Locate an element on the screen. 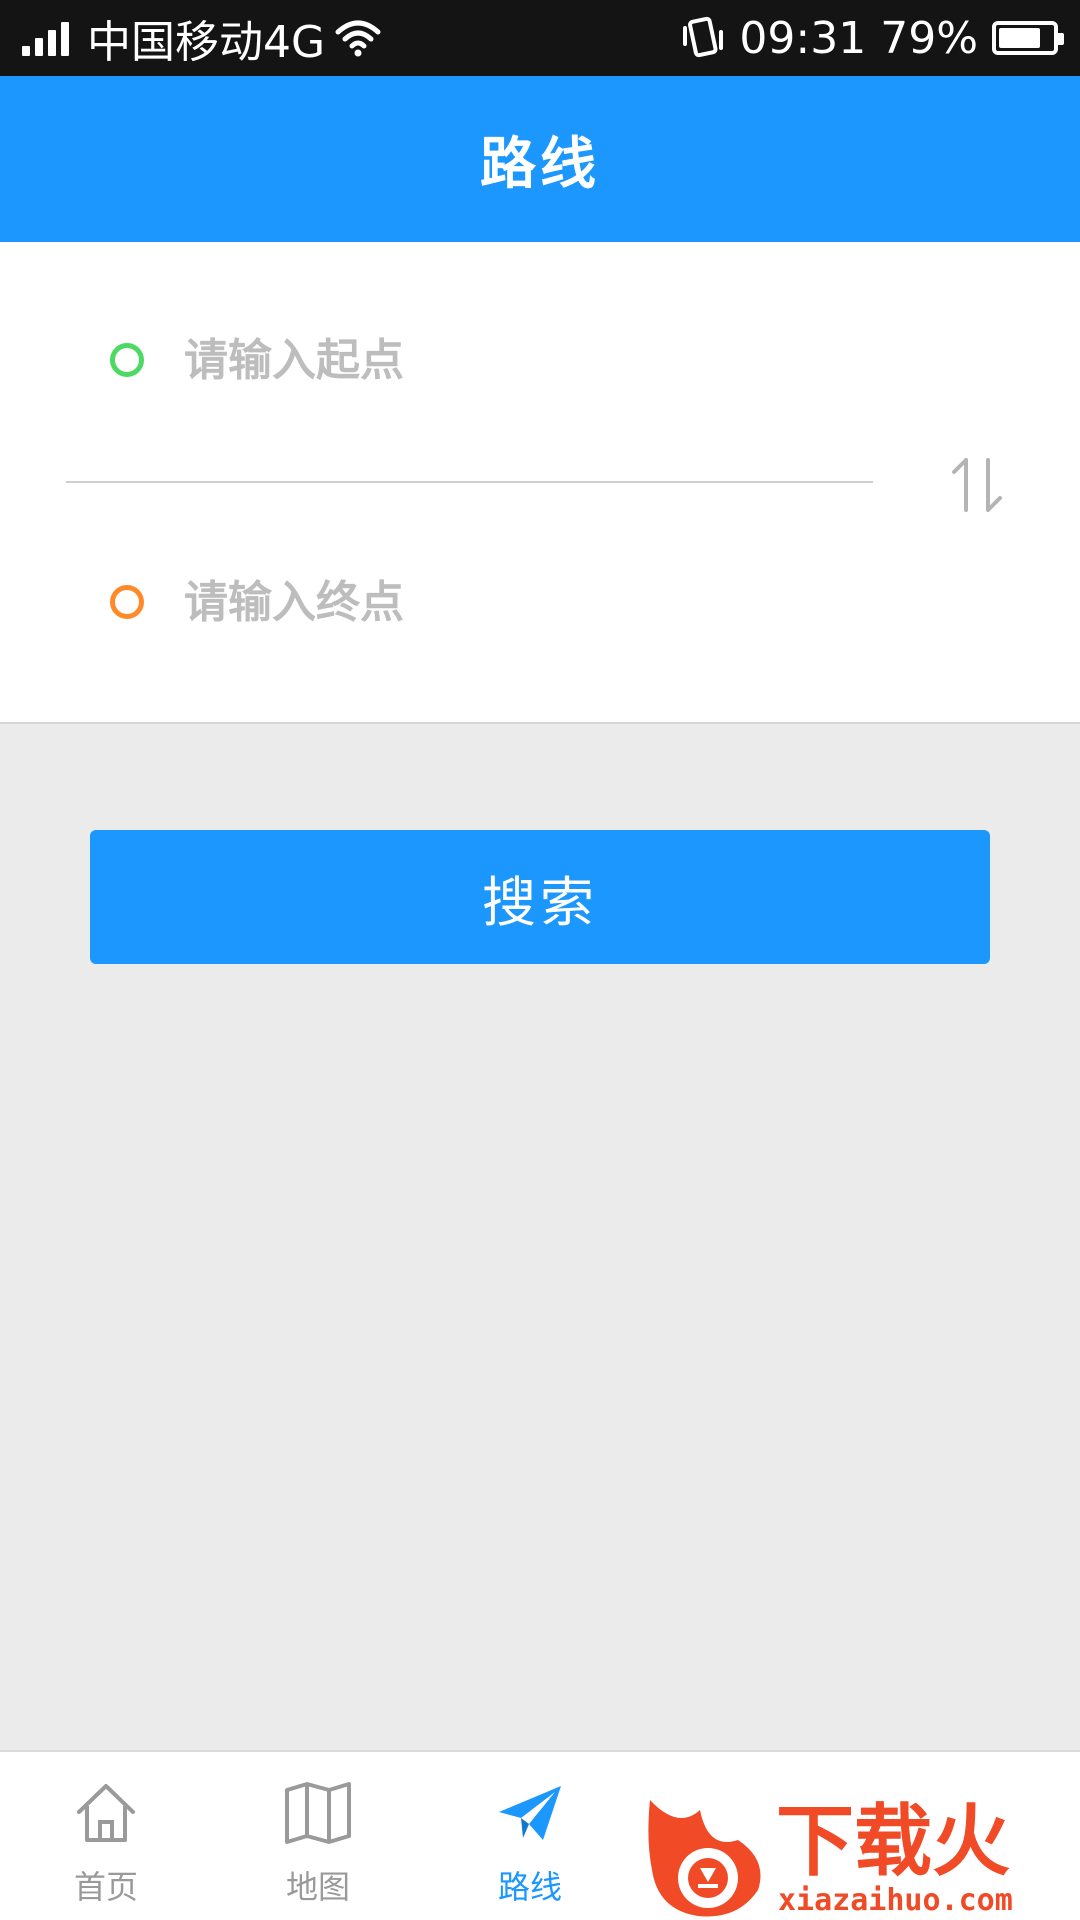 The image size is (1080, 1920). carrier-label: 中国移动4G is located at coordinates (206, 42).